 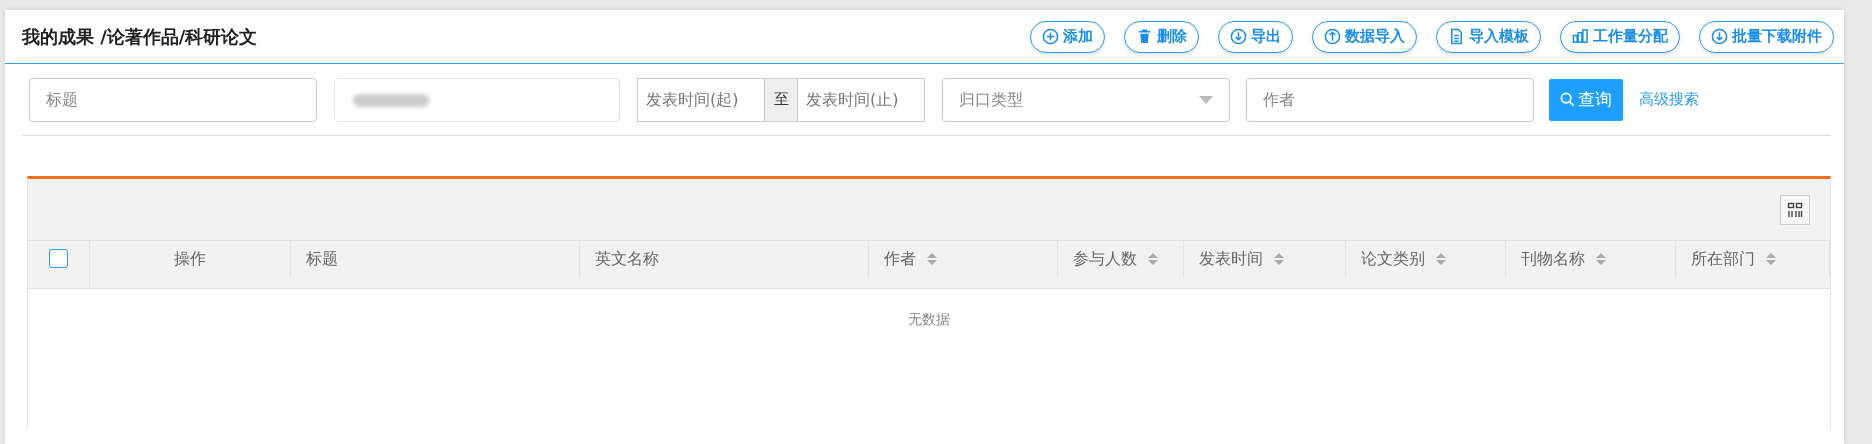 What do you see at coordinates (1456, 36) in the screenshot?
I see `document-icon` at bounding box center [1456, 36].